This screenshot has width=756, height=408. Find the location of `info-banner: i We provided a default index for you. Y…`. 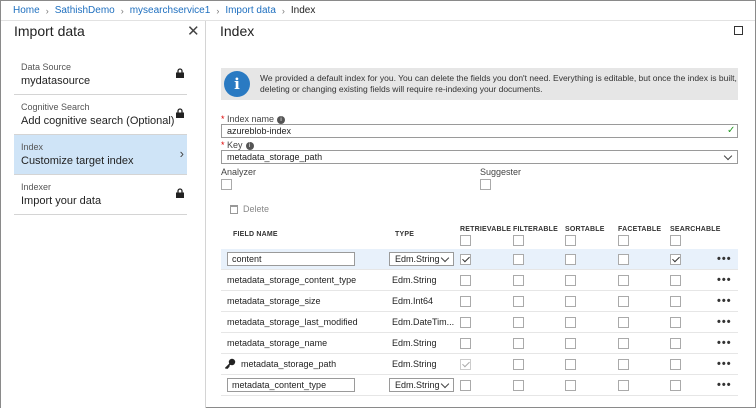

info-banner: i We provided a default index for you. Y… is located at coordinates (479, 84).